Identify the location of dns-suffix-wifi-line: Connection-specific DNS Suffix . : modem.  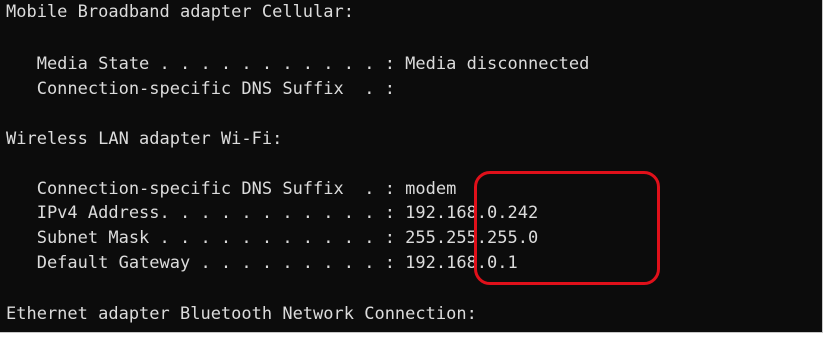
(231, 189).